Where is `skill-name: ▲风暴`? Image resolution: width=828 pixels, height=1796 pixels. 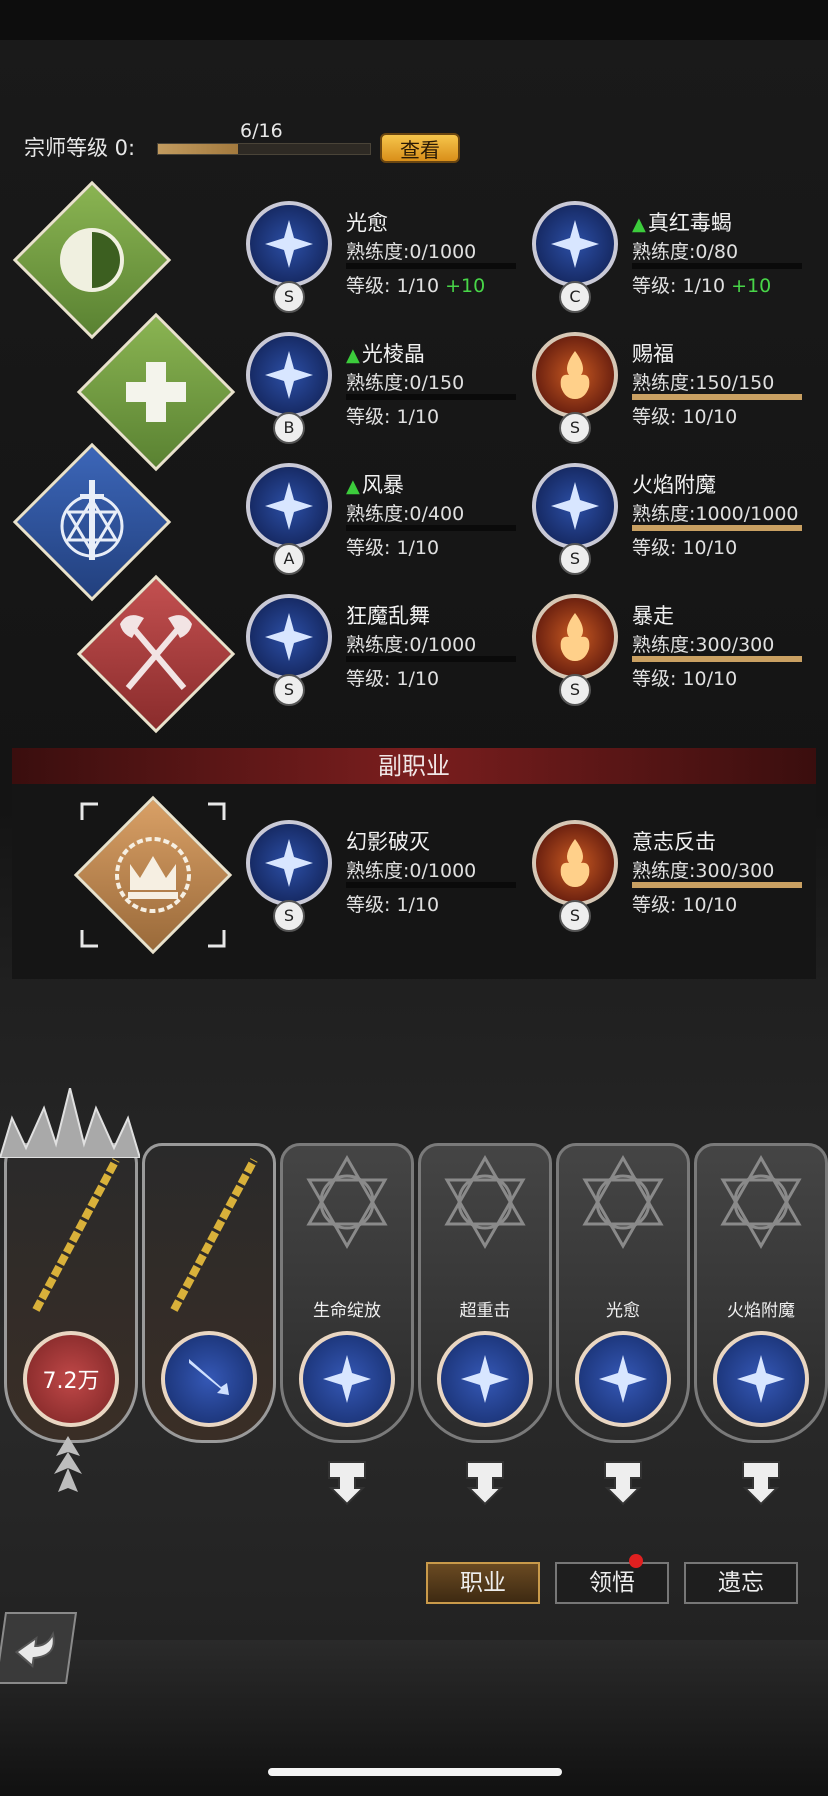 skill-name: ▲风暴 is located at coordinates (375, 484).